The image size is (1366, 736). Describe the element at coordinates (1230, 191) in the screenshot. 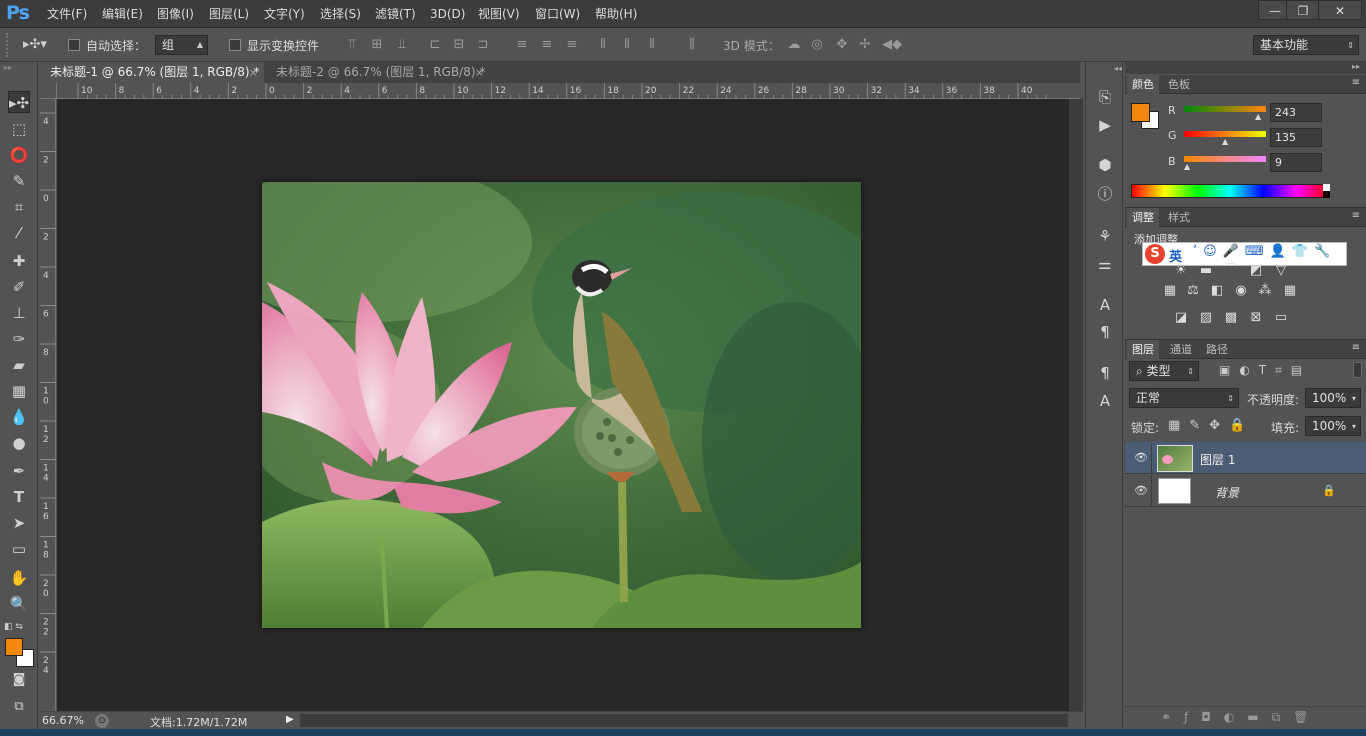

I see `color-spectrum-bar` at that location.